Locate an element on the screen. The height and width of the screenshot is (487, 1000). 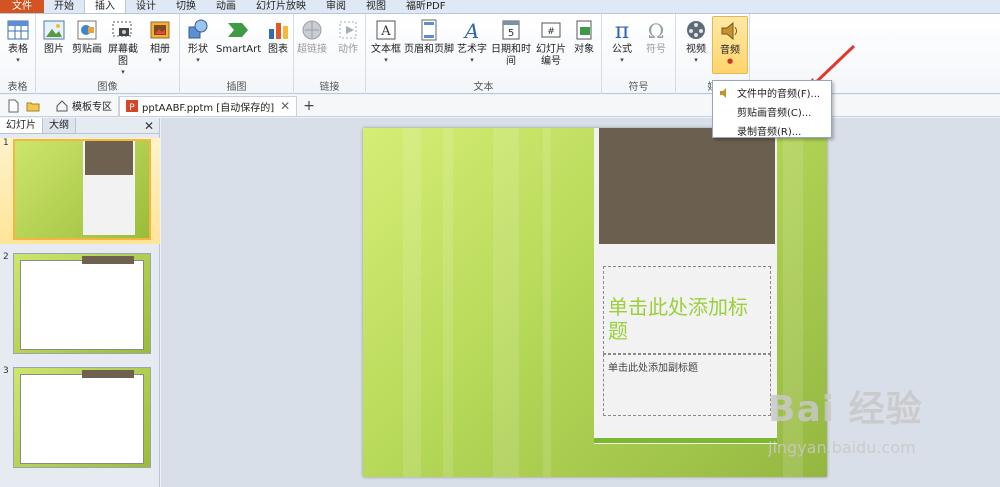
slide-number-button: # 幻灯片 编号 is located at coordinates (551, 43).